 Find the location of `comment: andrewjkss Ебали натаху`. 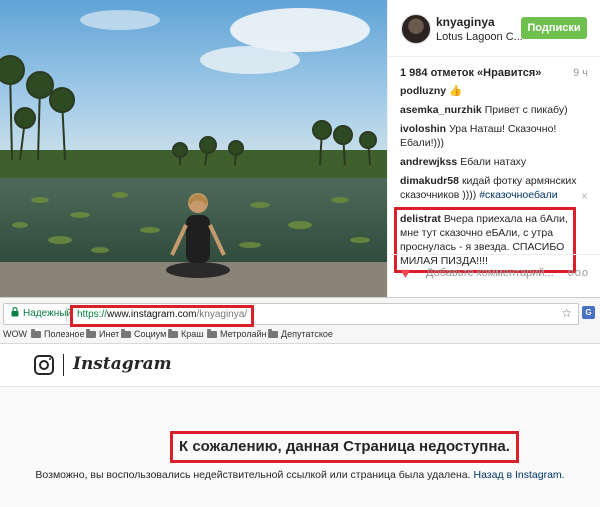

comment: andrewjkss Ебали натаху is located at coordinates (495, 162).